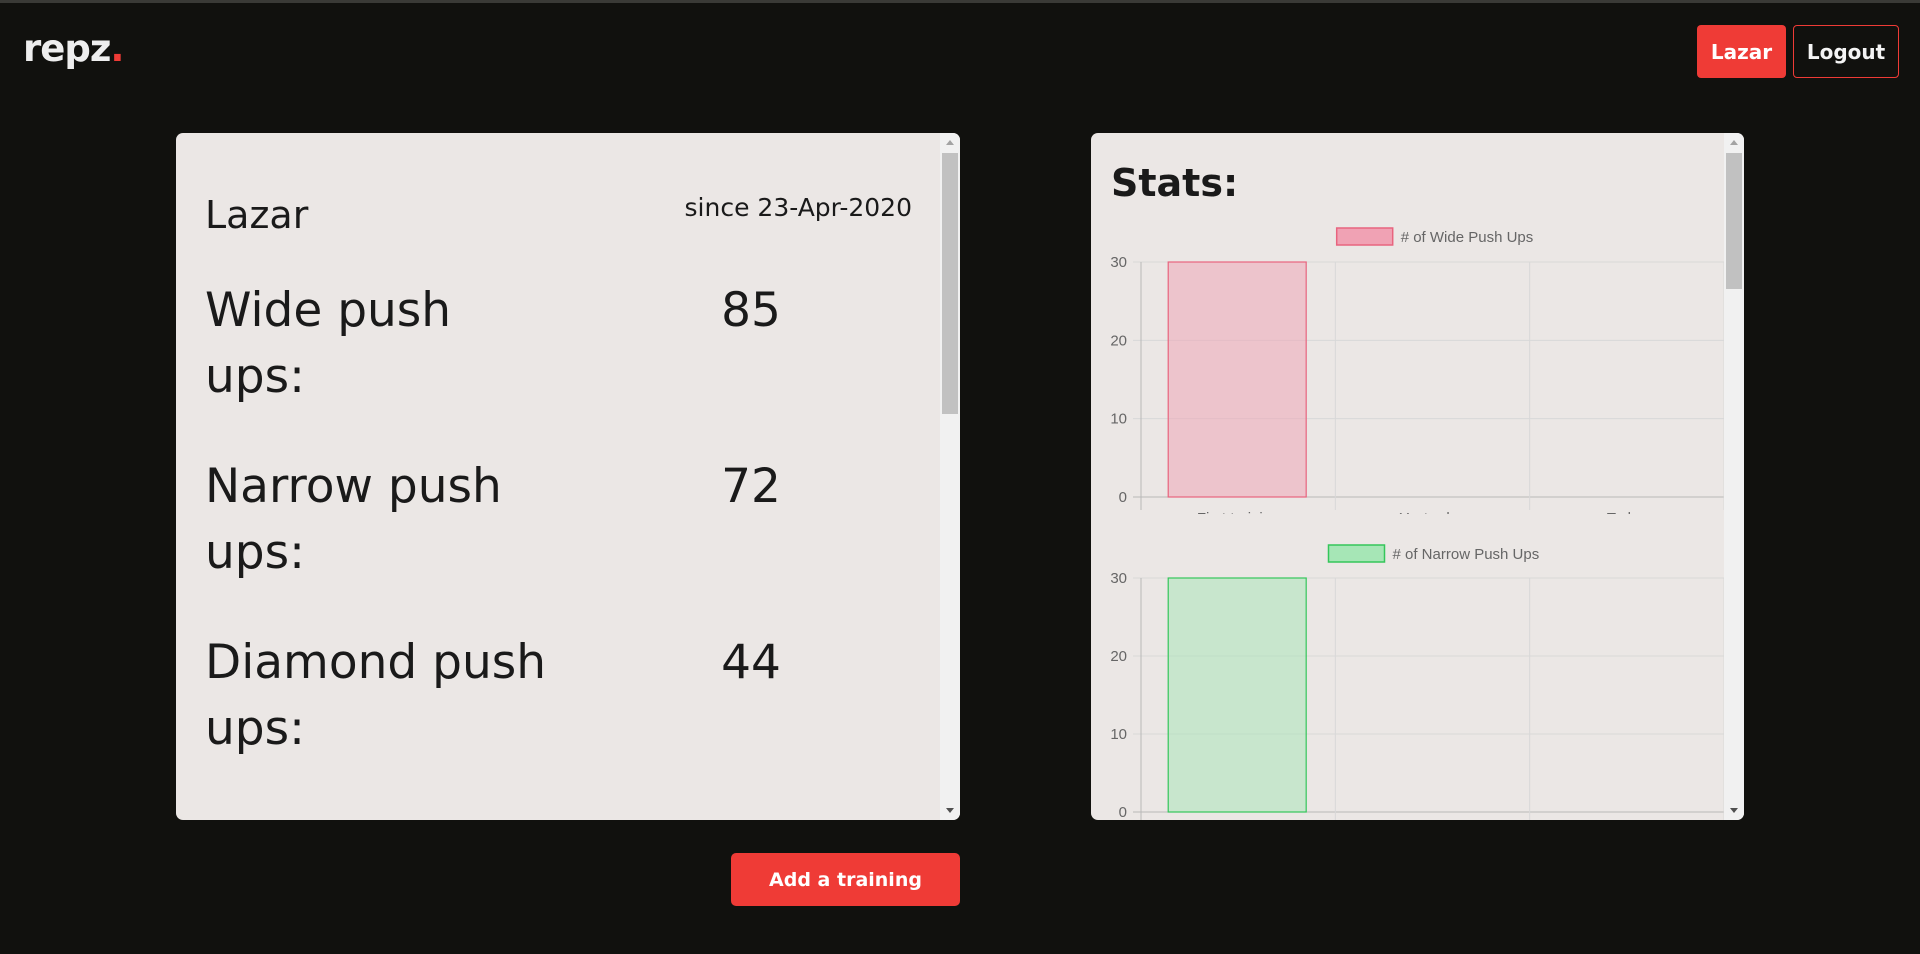  What do you see at coordinates (1846, 51) in the screenshot?
I see `logout-button: Logout` at bounding box center [1846, 51].